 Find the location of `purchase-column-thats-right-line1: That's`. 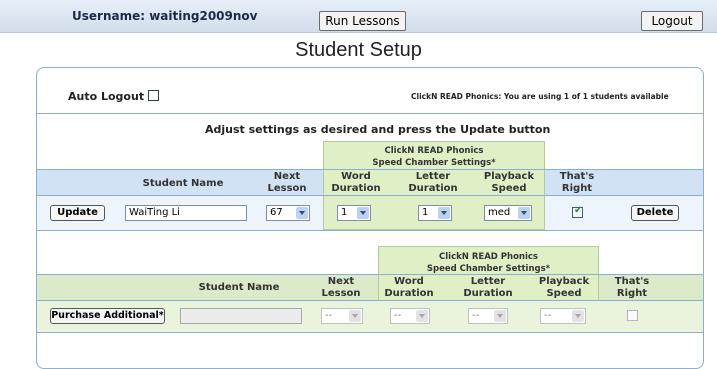

purchase-column-thats-right-line1: That's is located at coordinates (632, 281).